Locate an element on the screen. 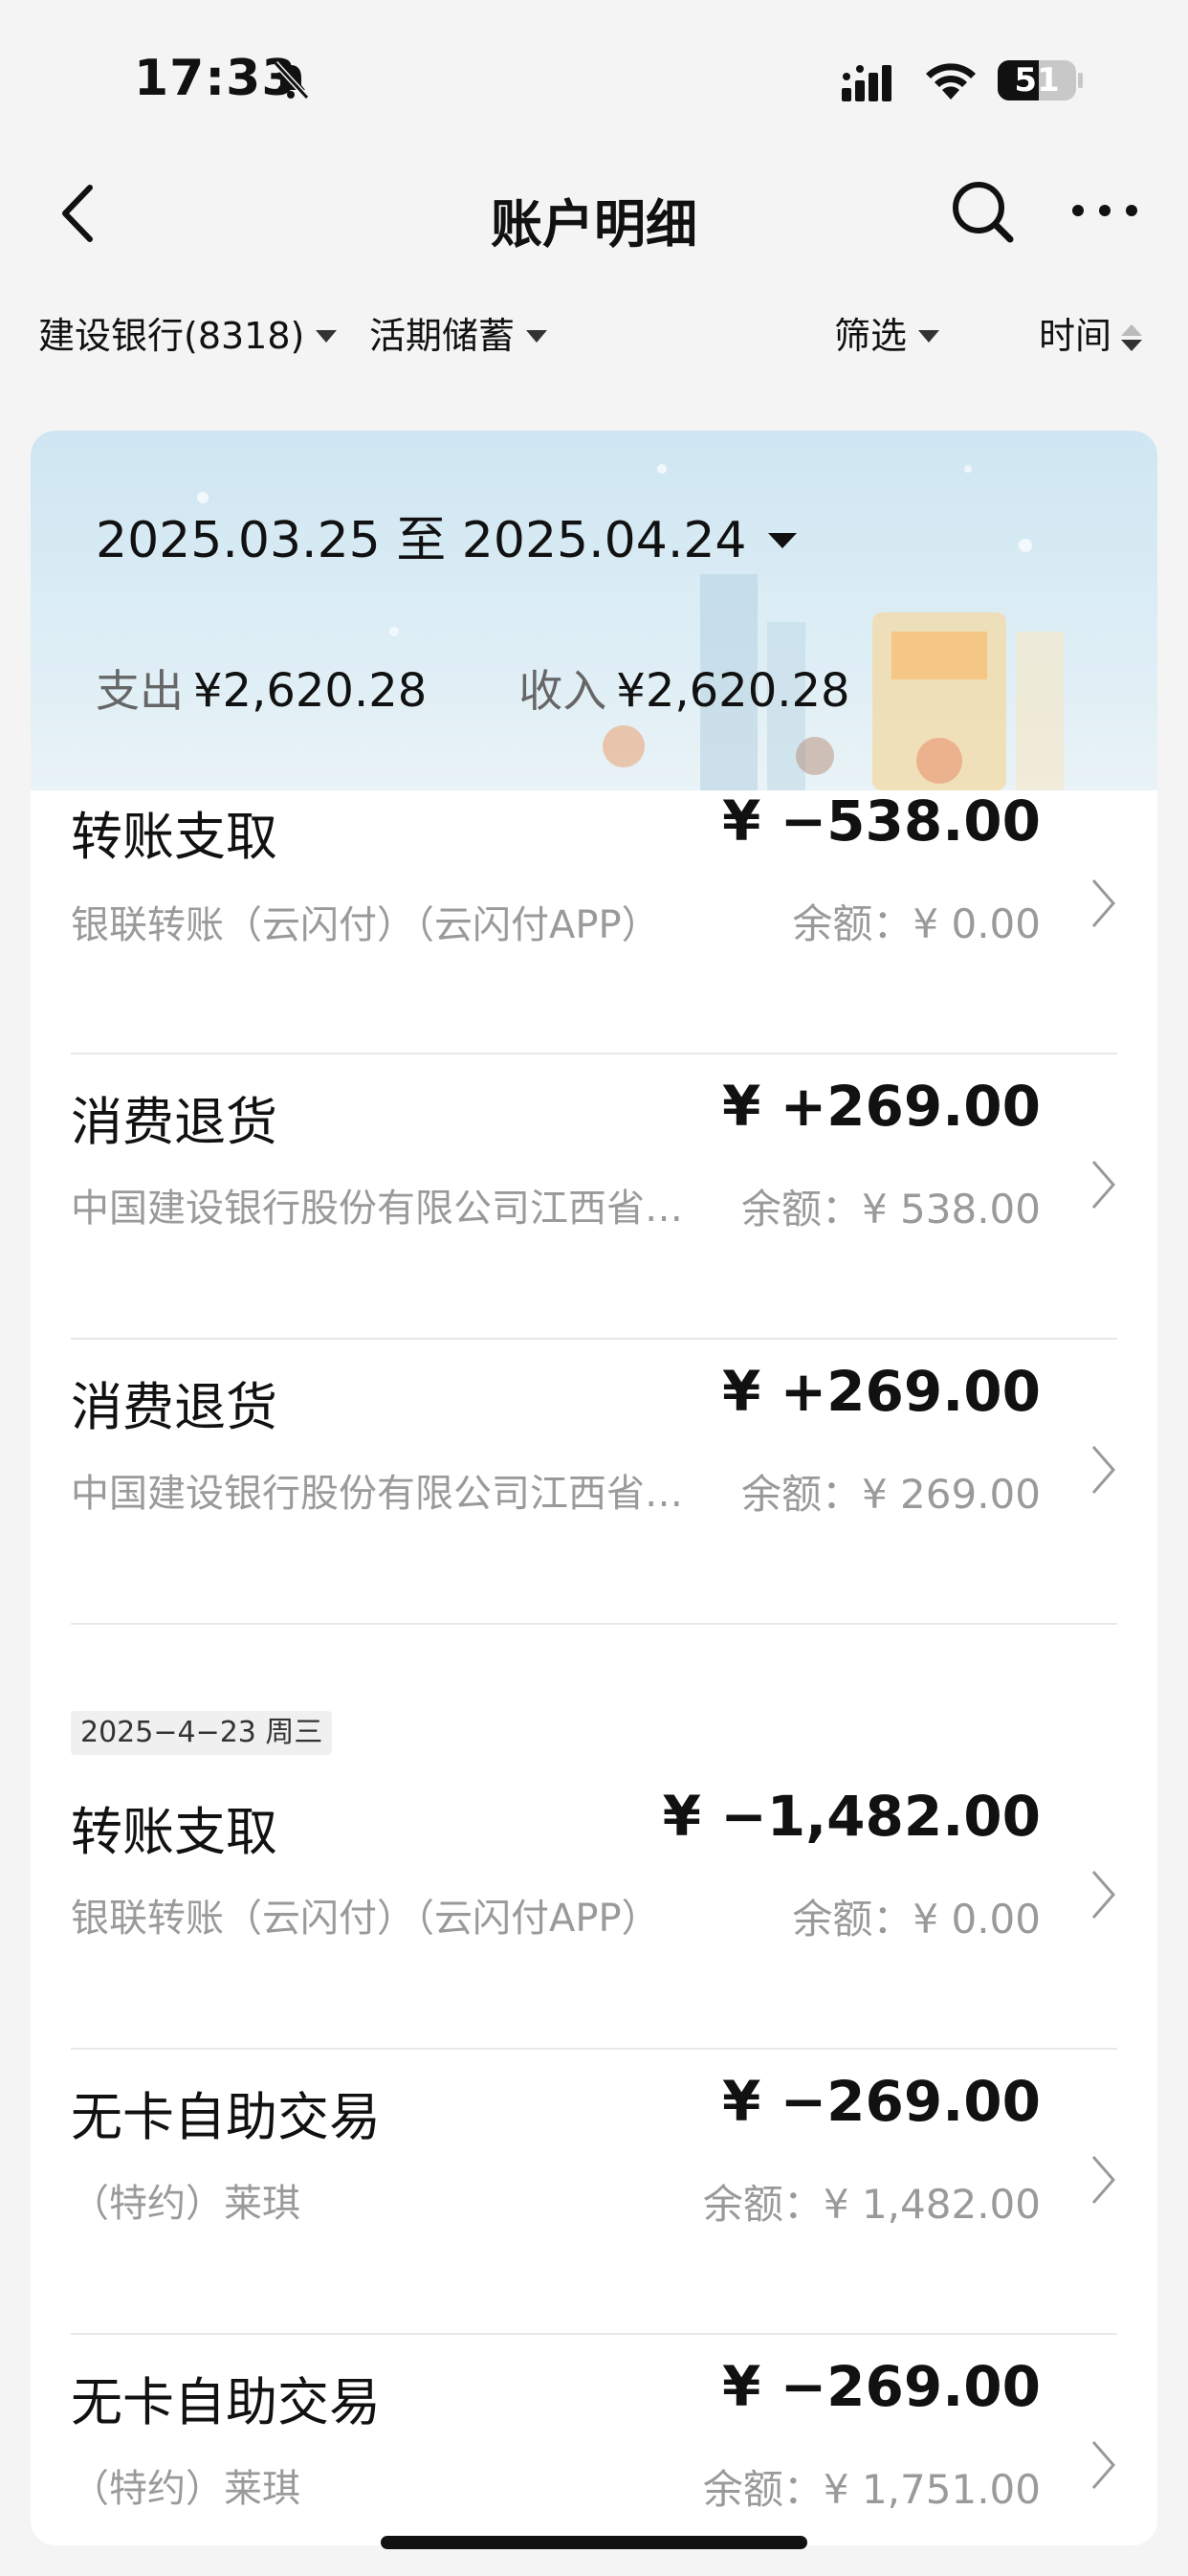  filter-bar: 建设银行(8318) 活期储蓄 筛选 时间 is located at coordinates (594, 335).